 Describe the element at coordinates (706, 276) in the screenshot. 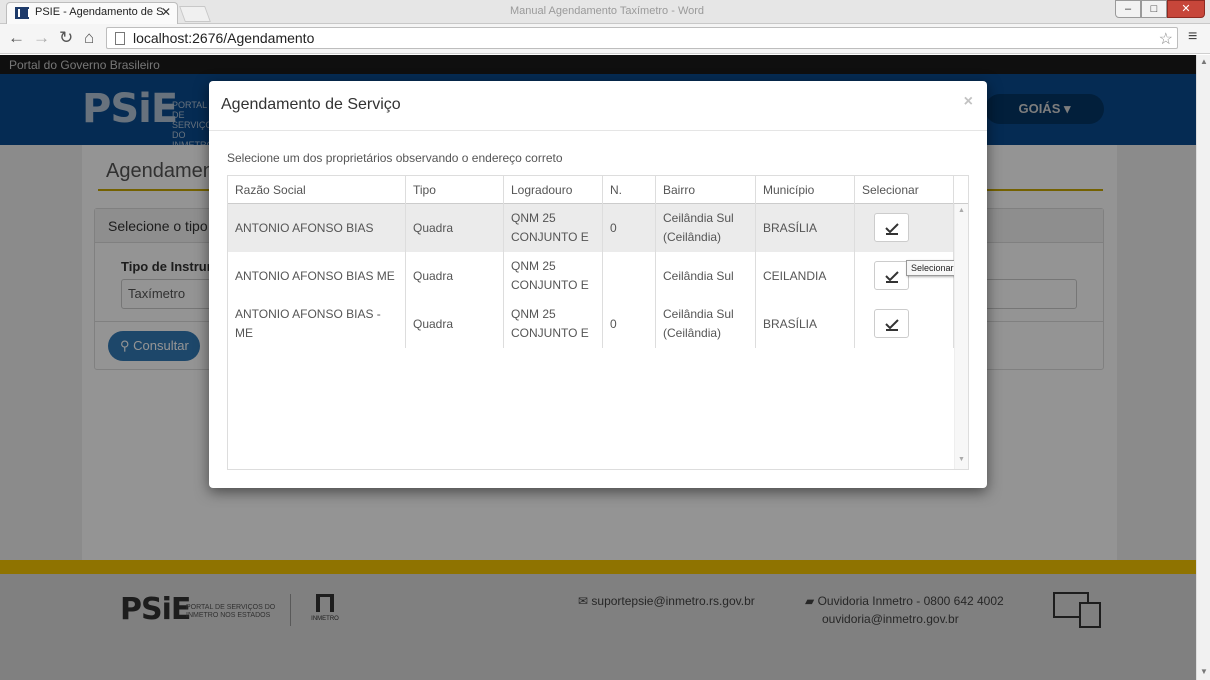

I see `cell-bairro: Ceilândia Sul` at that location.